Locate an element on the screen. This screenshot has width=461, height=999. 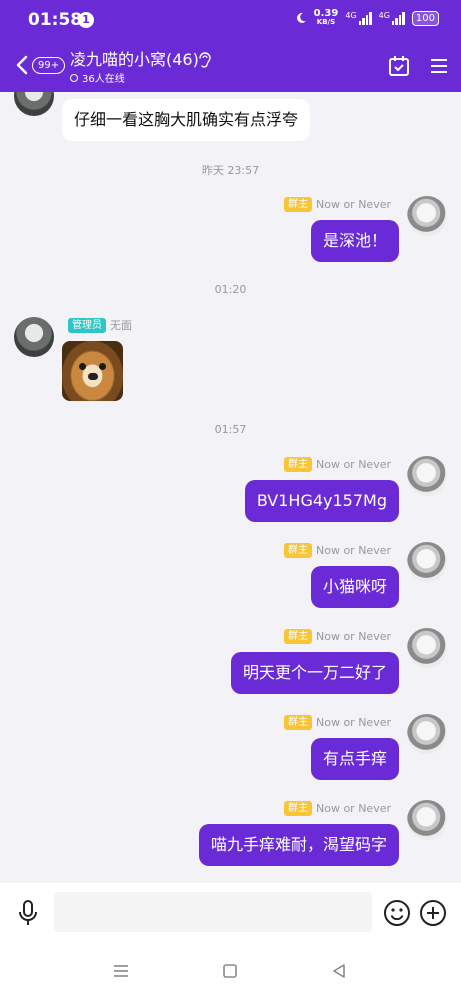
timestamp: 01:57 is located at coordinates (230, 429).